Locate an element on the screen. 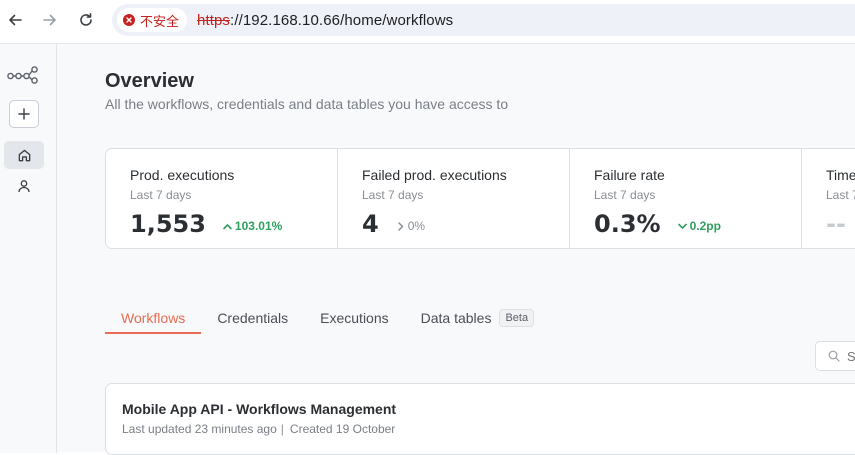 This screenshot has width=855, height=455. plus-icon is located at coordinates (24, 114).